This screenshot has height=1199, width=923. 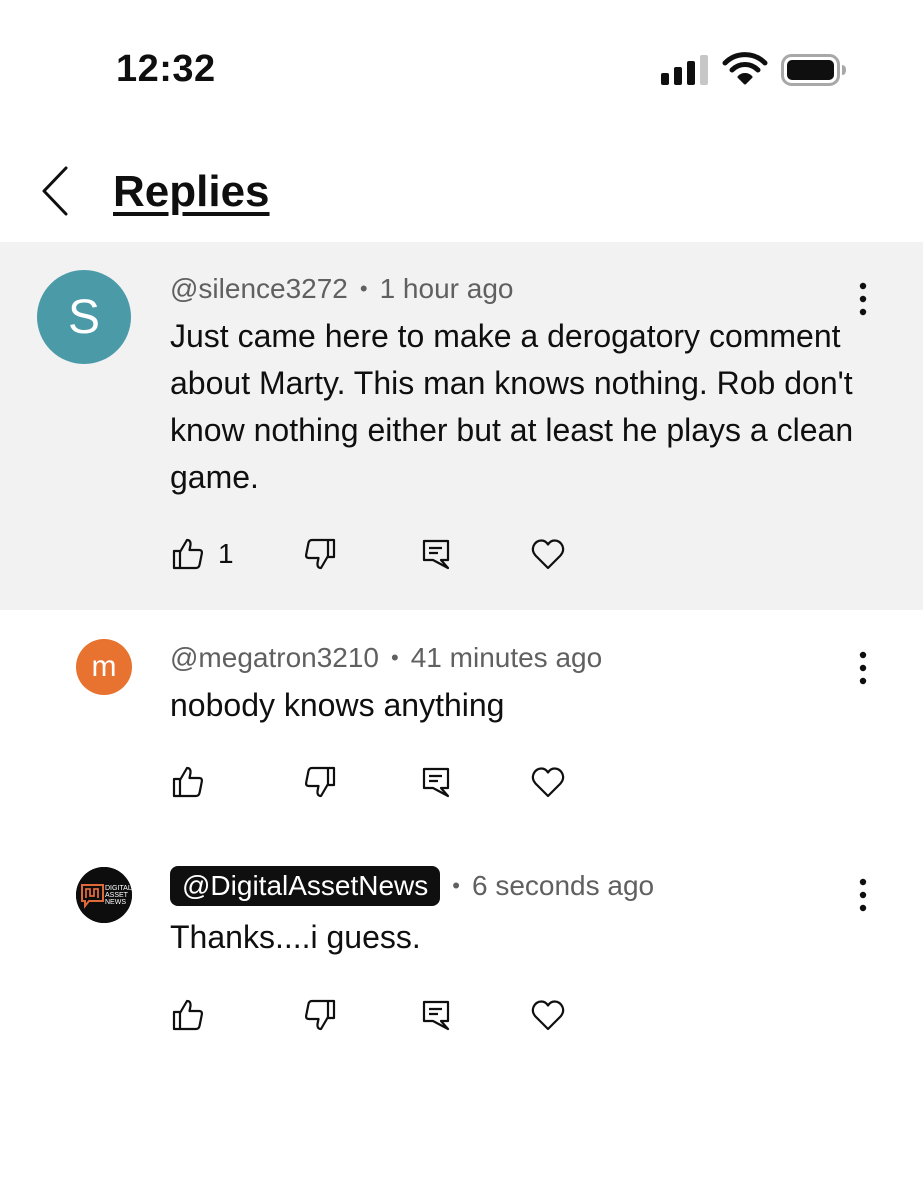 What do you see at coordinates (117, 895) in the screenshot?
I see `logo-text-asset: ASSET` at bounding box center [117, 895].